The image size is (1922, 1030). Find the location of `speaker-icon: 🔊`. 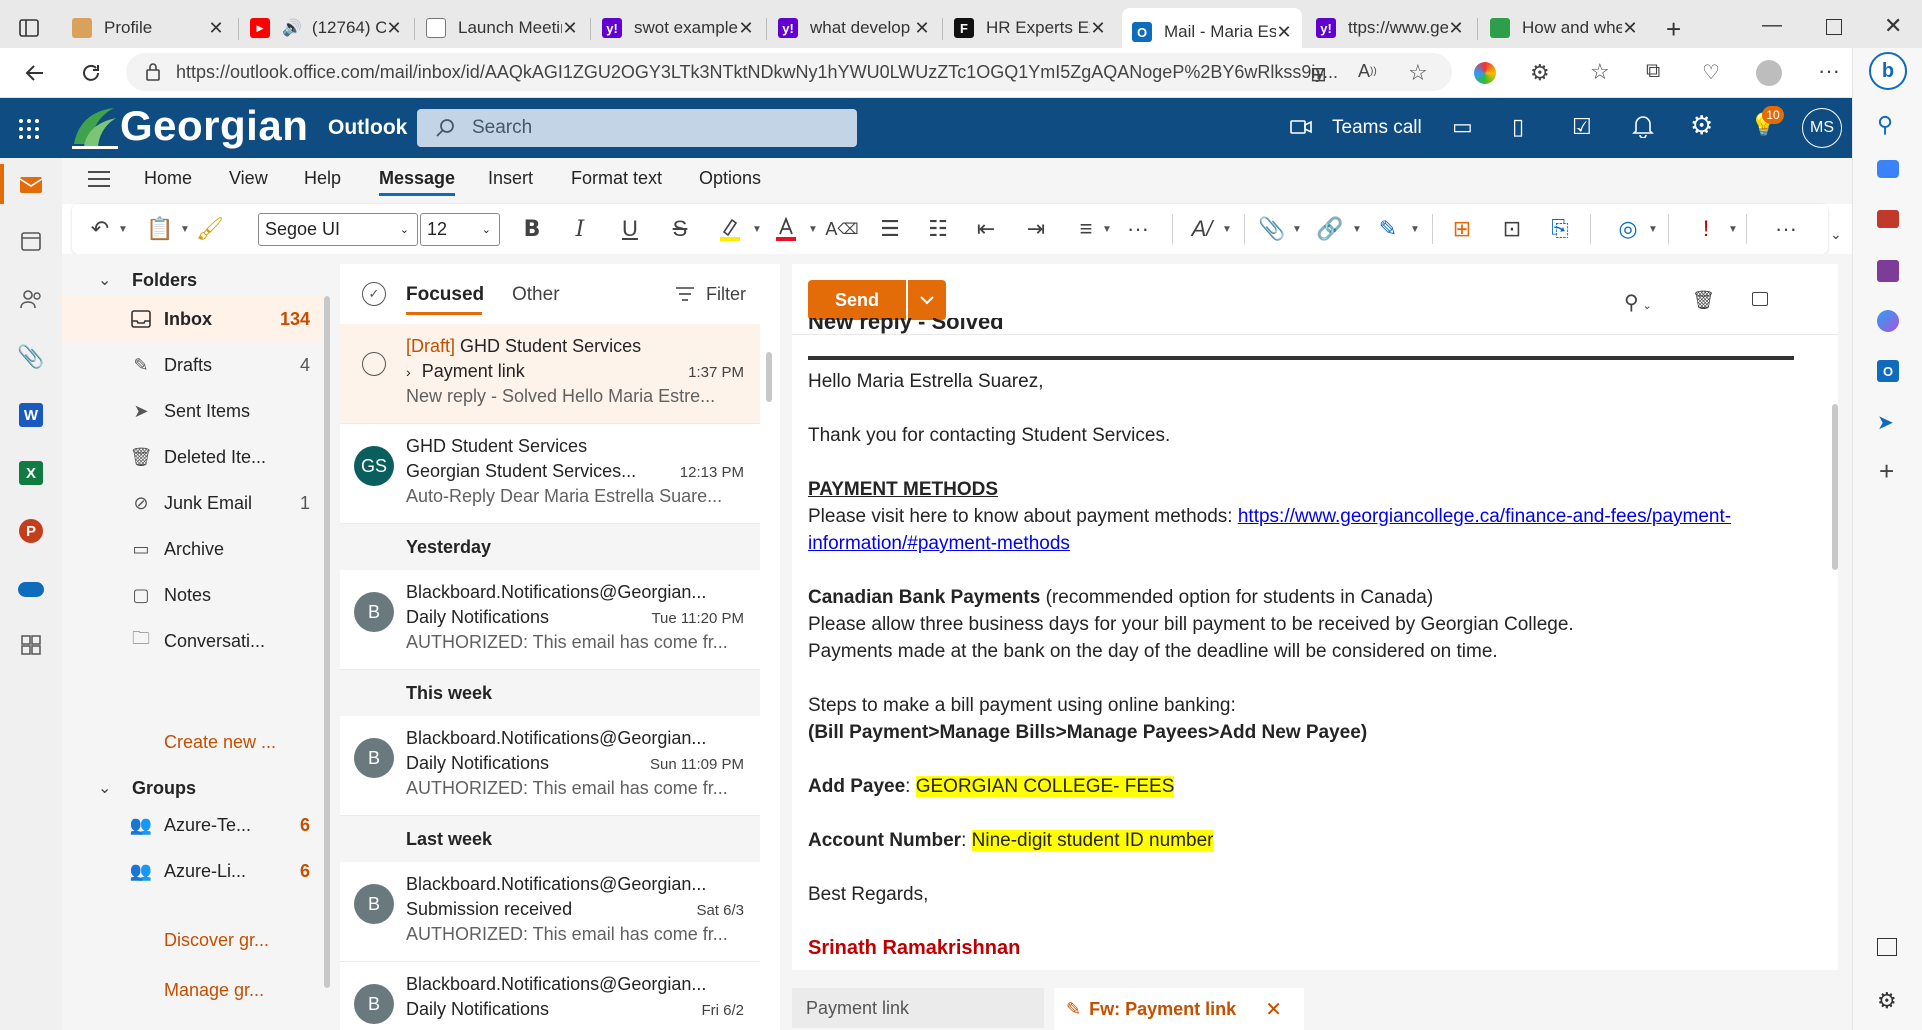

speaker-icon: 🔊 is located at coordinates (292, 28).